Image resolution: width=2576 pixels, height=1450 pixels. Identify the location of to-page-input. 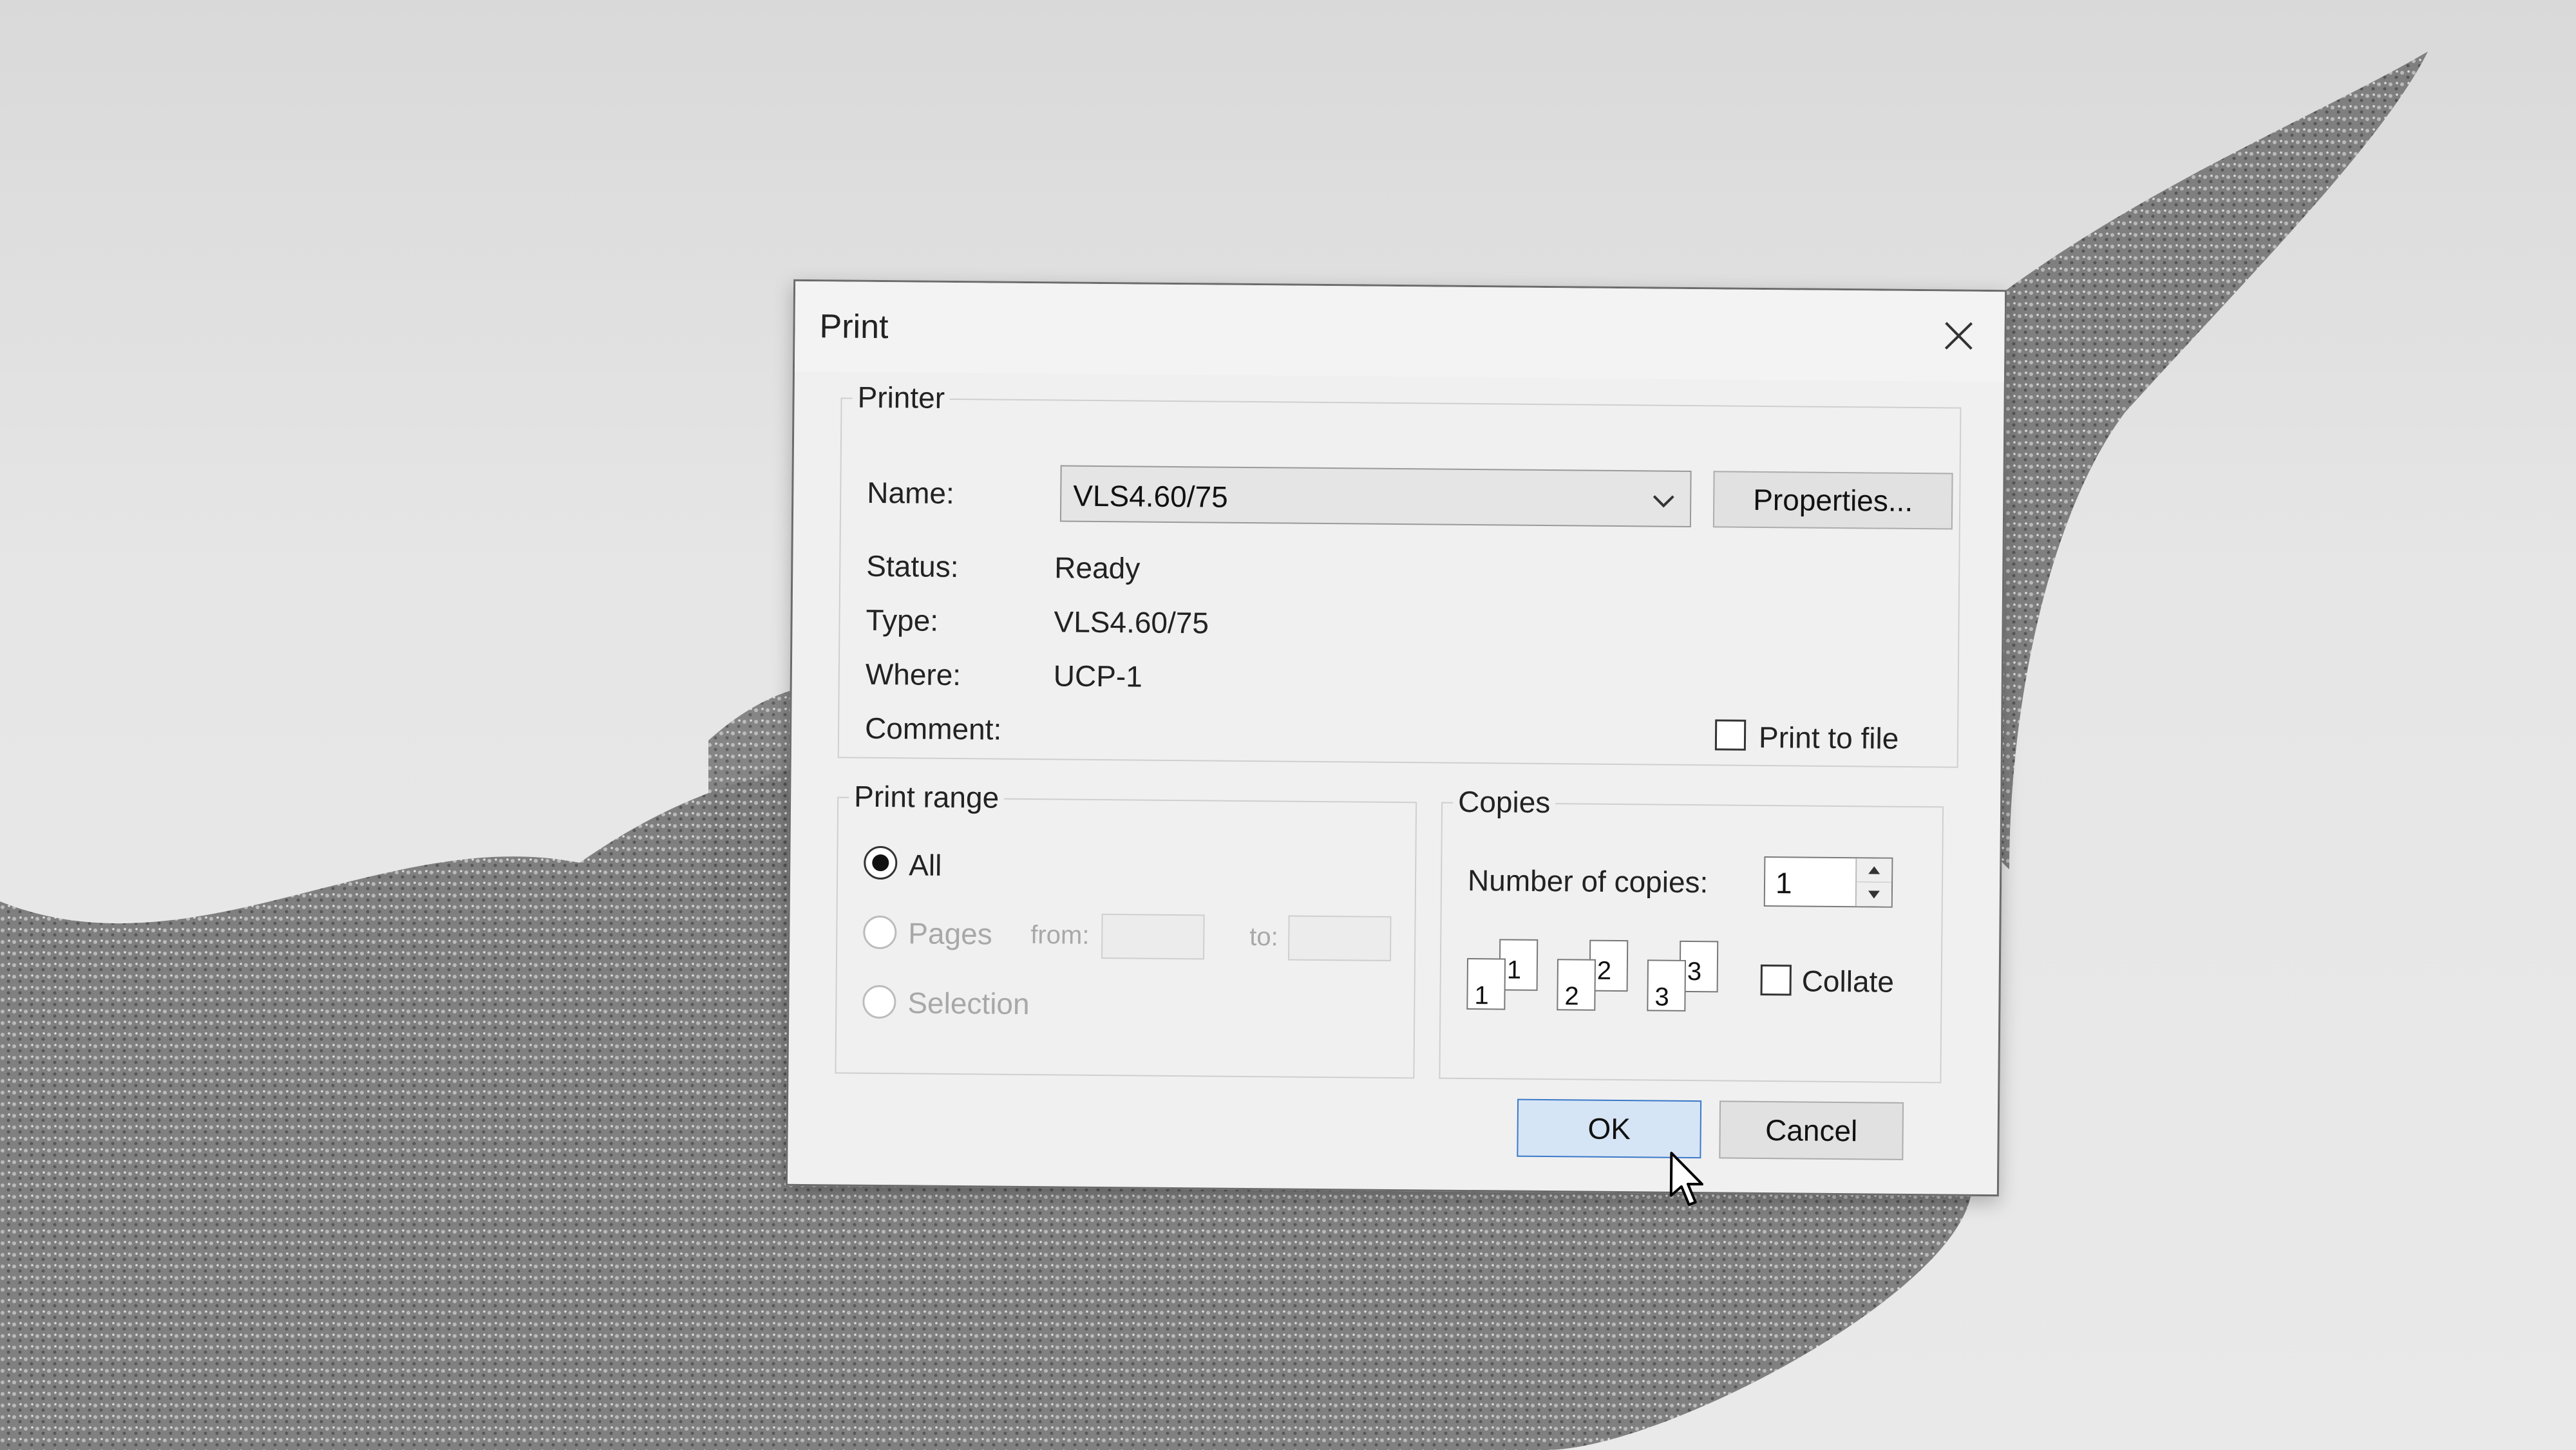
(1339, 938).